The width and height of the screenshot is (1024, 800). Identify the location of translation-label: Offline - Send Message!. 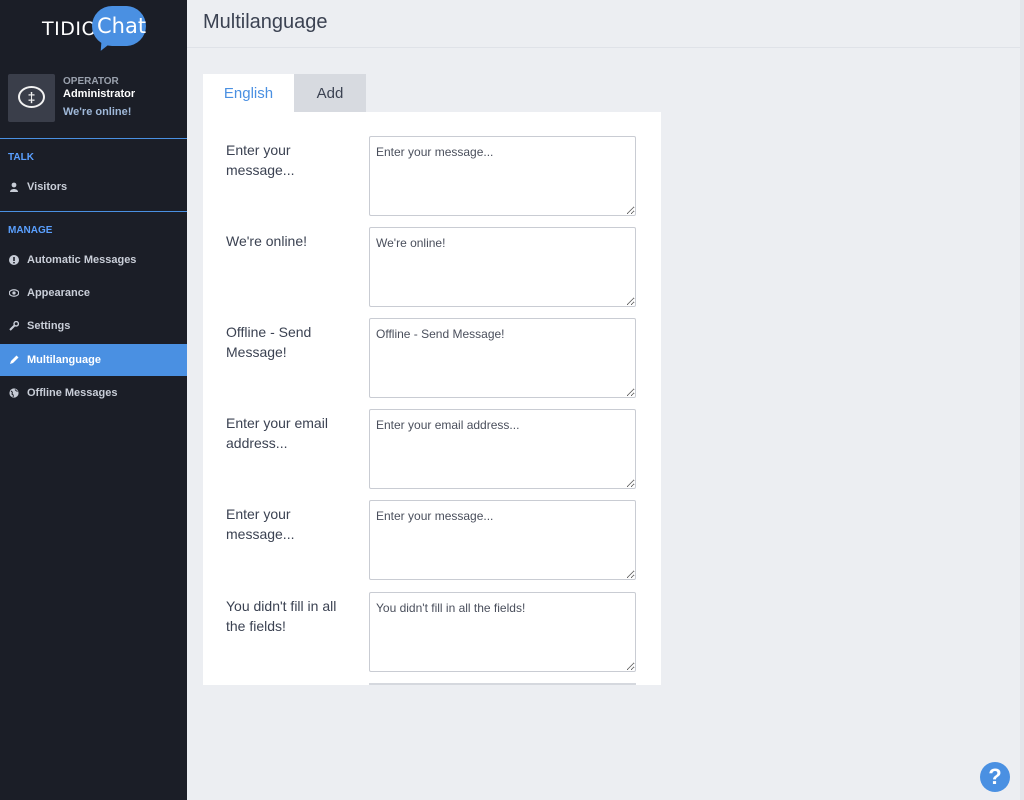
(269, 342).